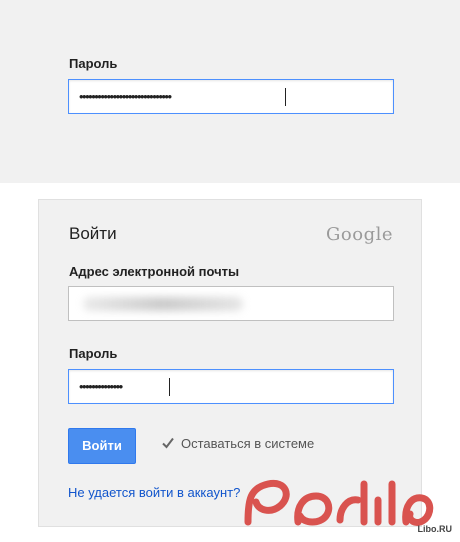  What do you see at coordinates (163, 304) in the screenshot?
I see `blurred-email-value` at bounding box center [163, 304].